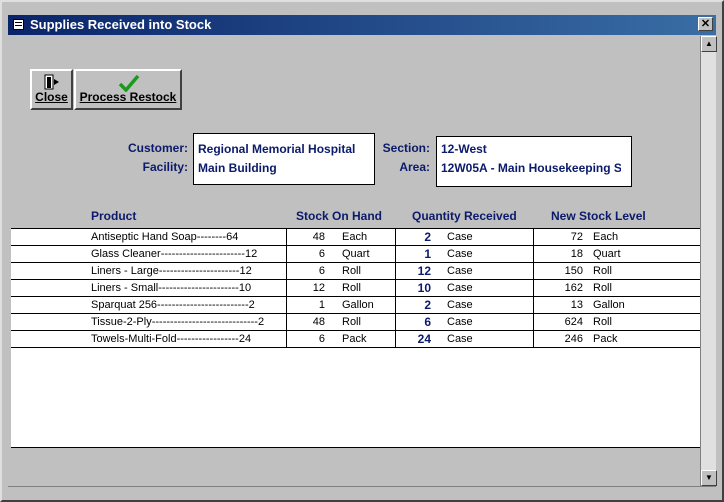  Describe the element at coordinates (318, 288) in the screenshot. I see `stock-on-hand-qty: 12` at that location.